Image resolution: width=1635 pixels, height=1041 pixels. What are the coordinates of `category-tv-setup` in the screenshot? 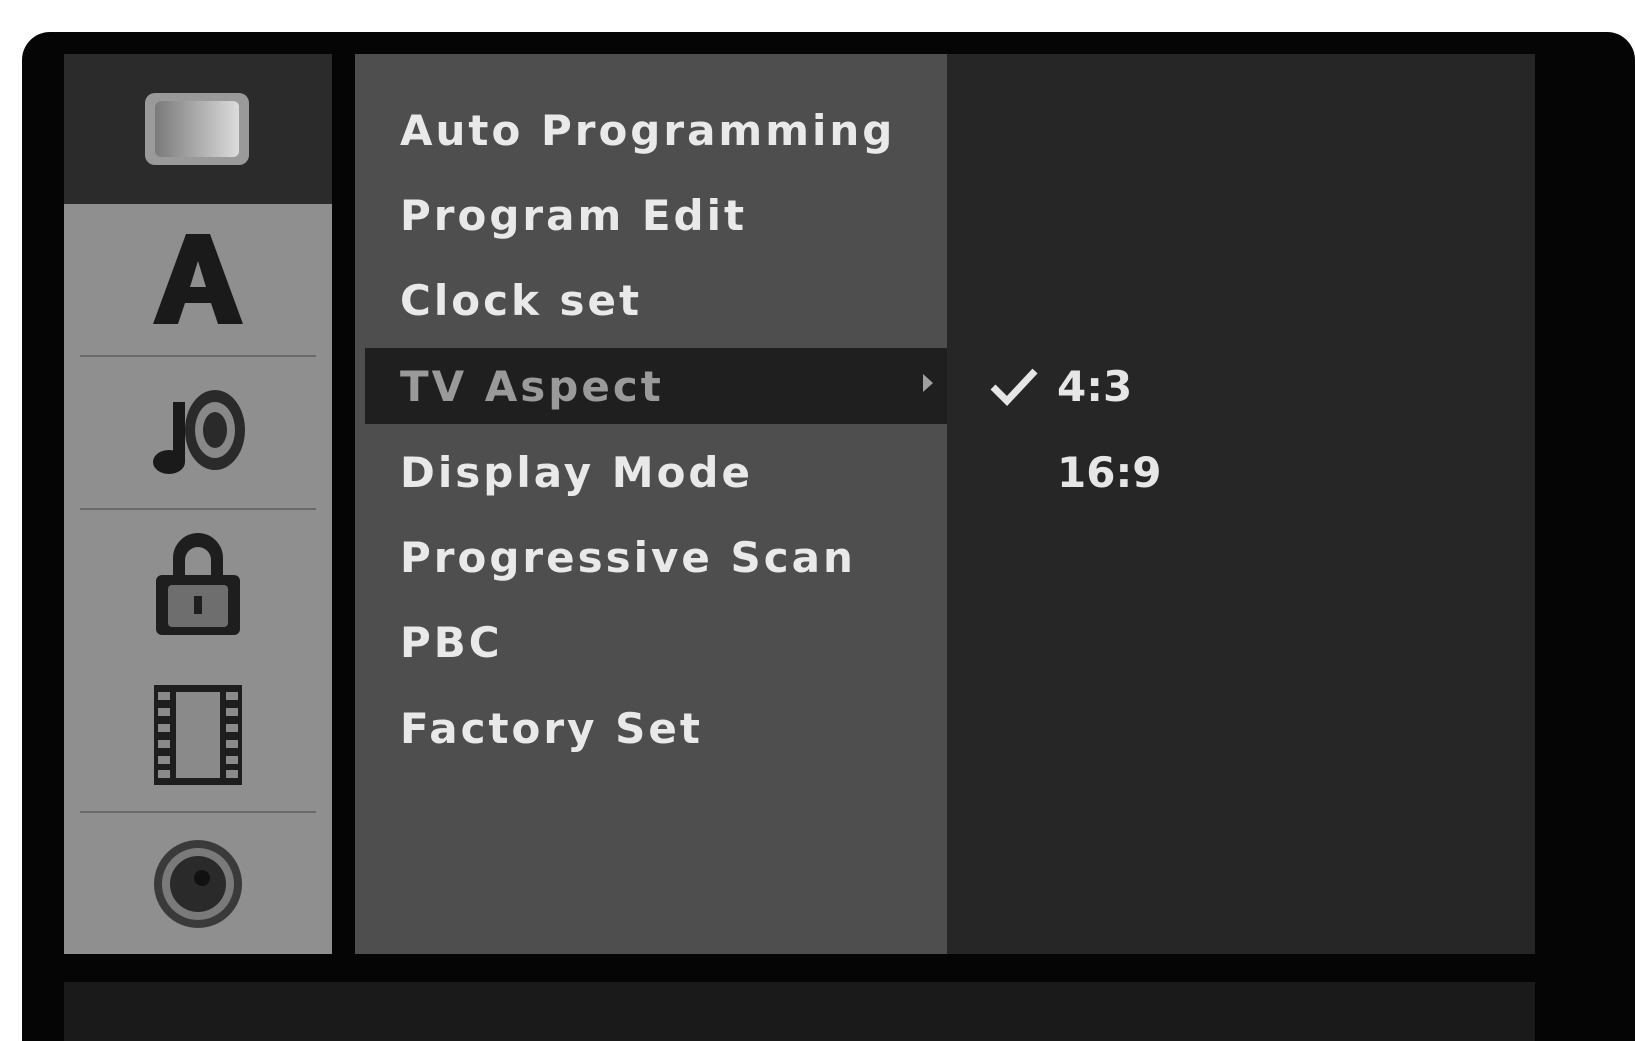 It's located at (198, 129).